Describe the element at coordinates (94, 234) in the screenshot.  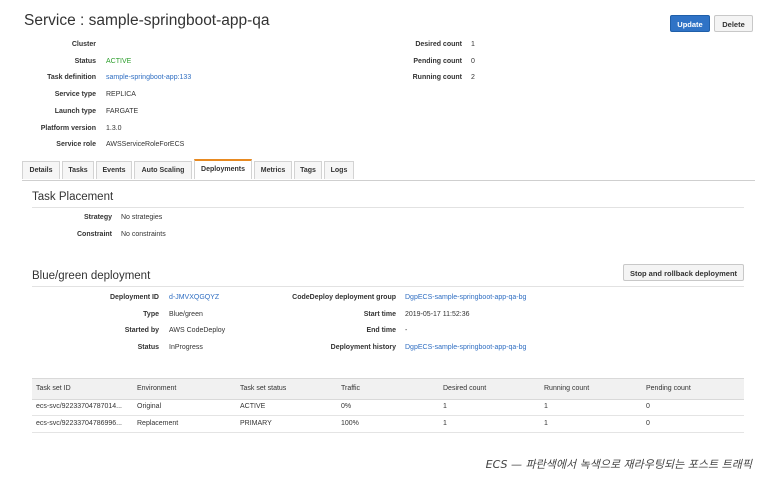
I see `constraint-label: Constraint` at that location.